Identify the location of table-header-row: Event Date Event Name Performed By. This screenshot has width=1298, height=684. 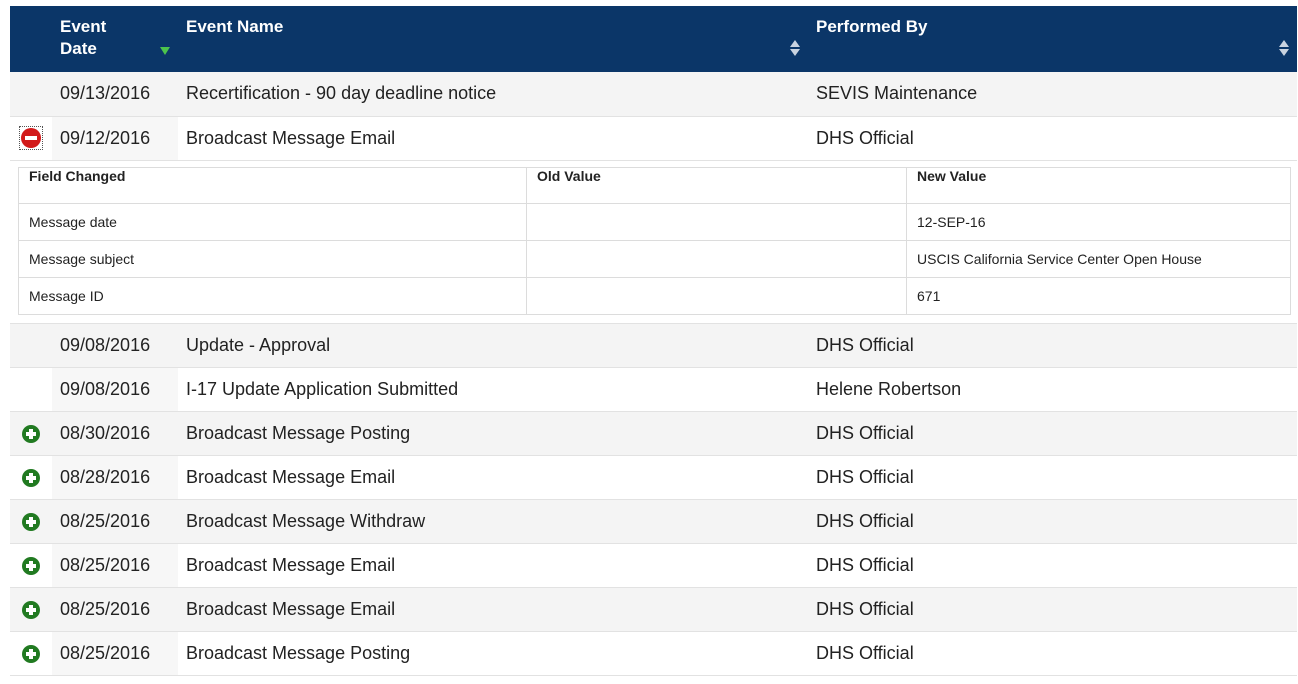
(653, 39).